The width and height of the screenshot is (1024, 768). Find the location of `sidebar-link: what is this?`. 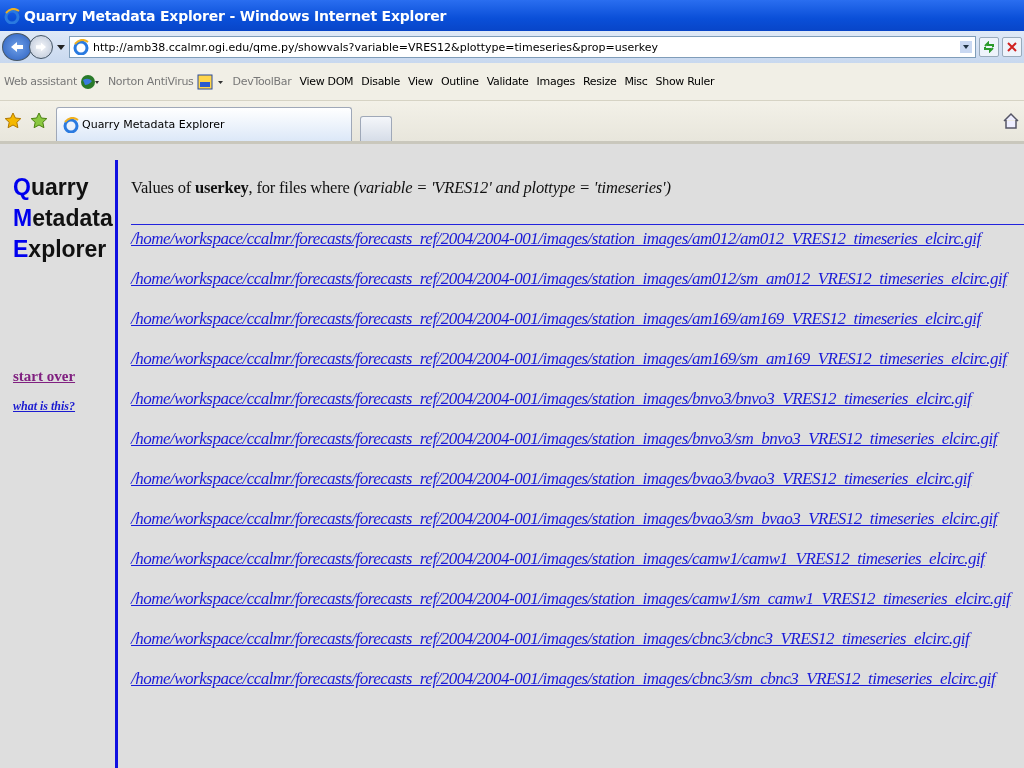

sidebar-link: what is this? is located at coordinates (44, 406).